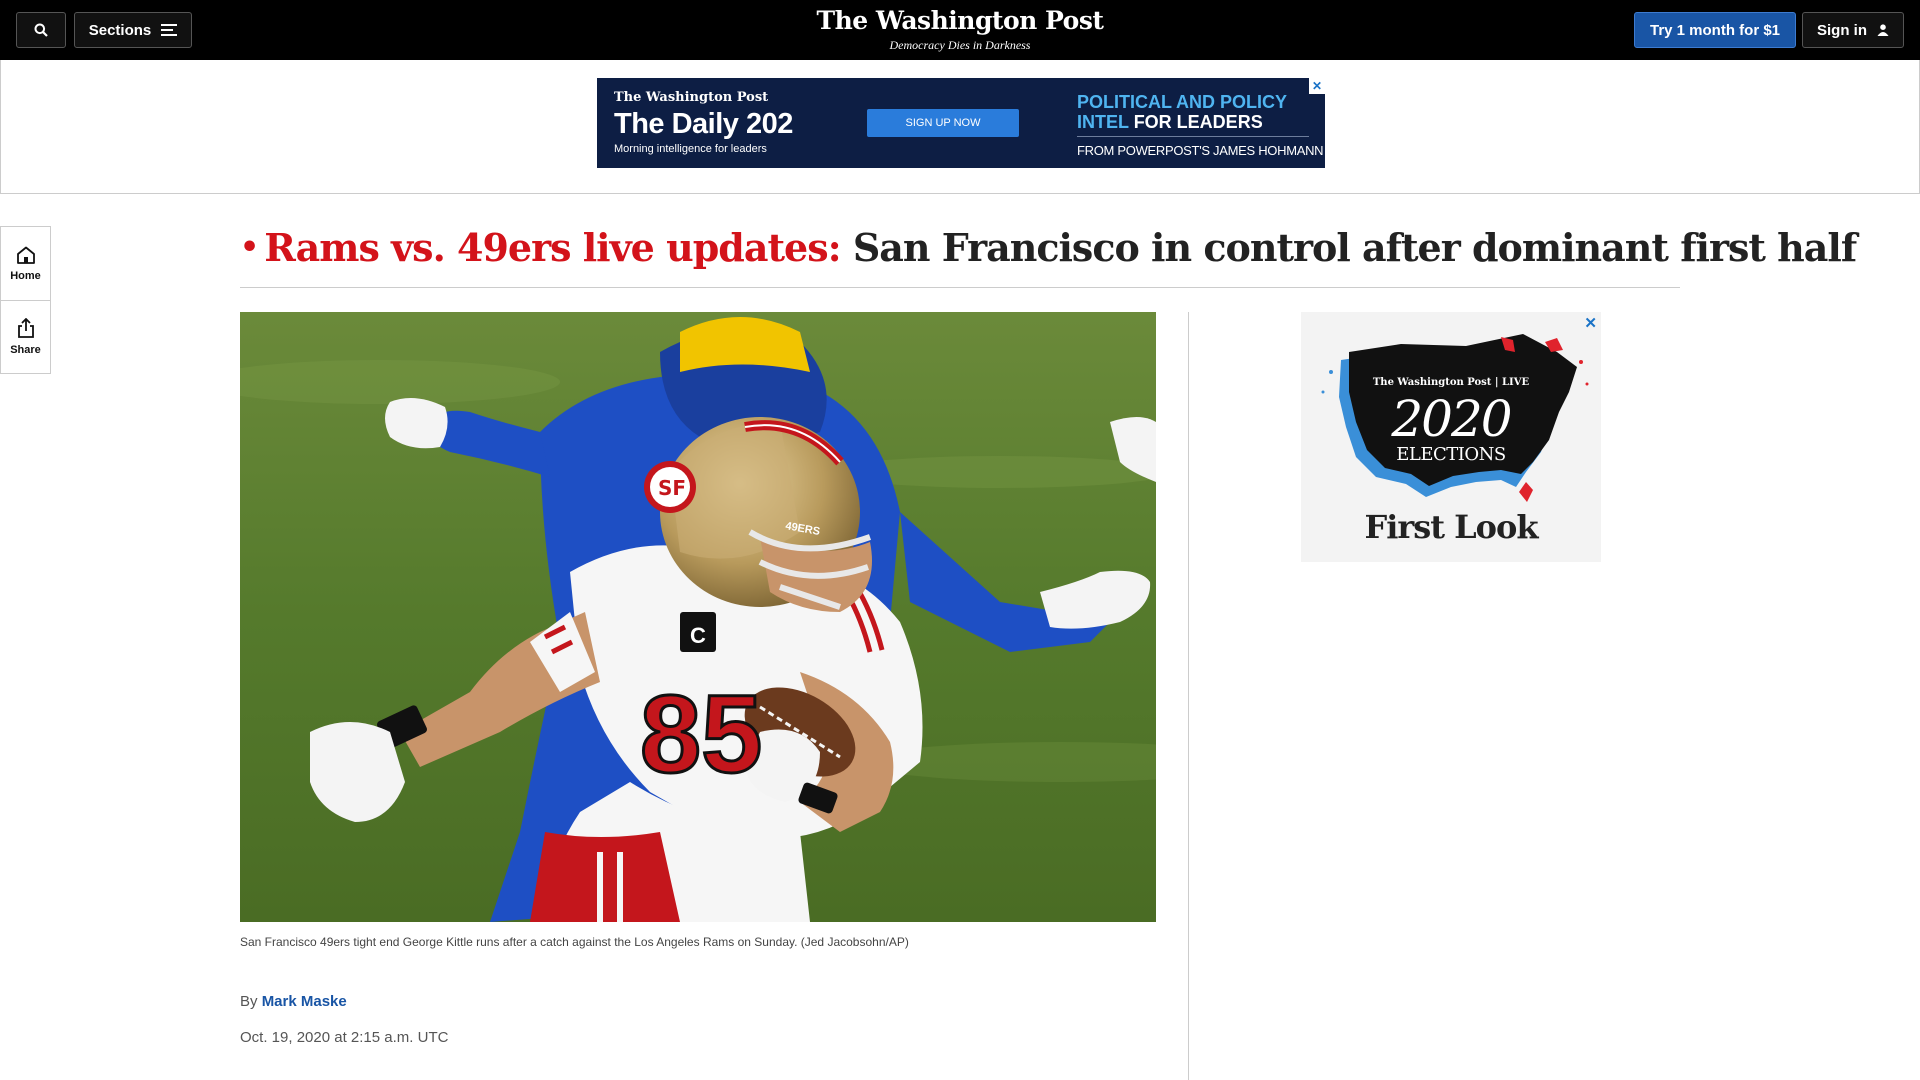 This screenshot has width=1920, height=1080. What do you see at coordinates (344, 1037) in the screenshot?
I see `publish-date: Oct. 19, 2020 at 2:15 a.m. UTC` at bounding box center [344, 1037].